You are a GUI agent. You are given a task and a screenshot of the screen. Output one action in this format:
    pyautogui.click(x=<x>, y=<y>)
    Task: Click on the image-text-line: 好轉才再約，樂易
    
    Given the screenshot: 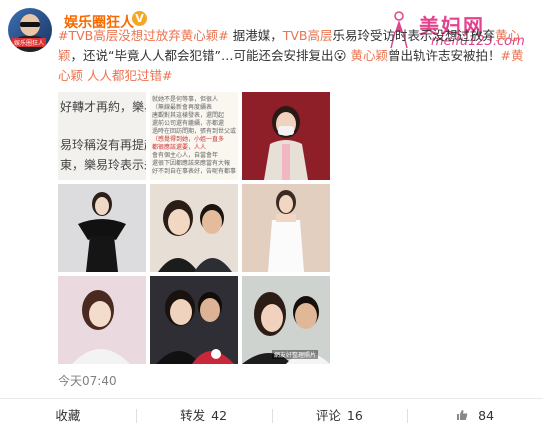 What is the action you would take?
    pyautogui.click(x=103, y=107)
    